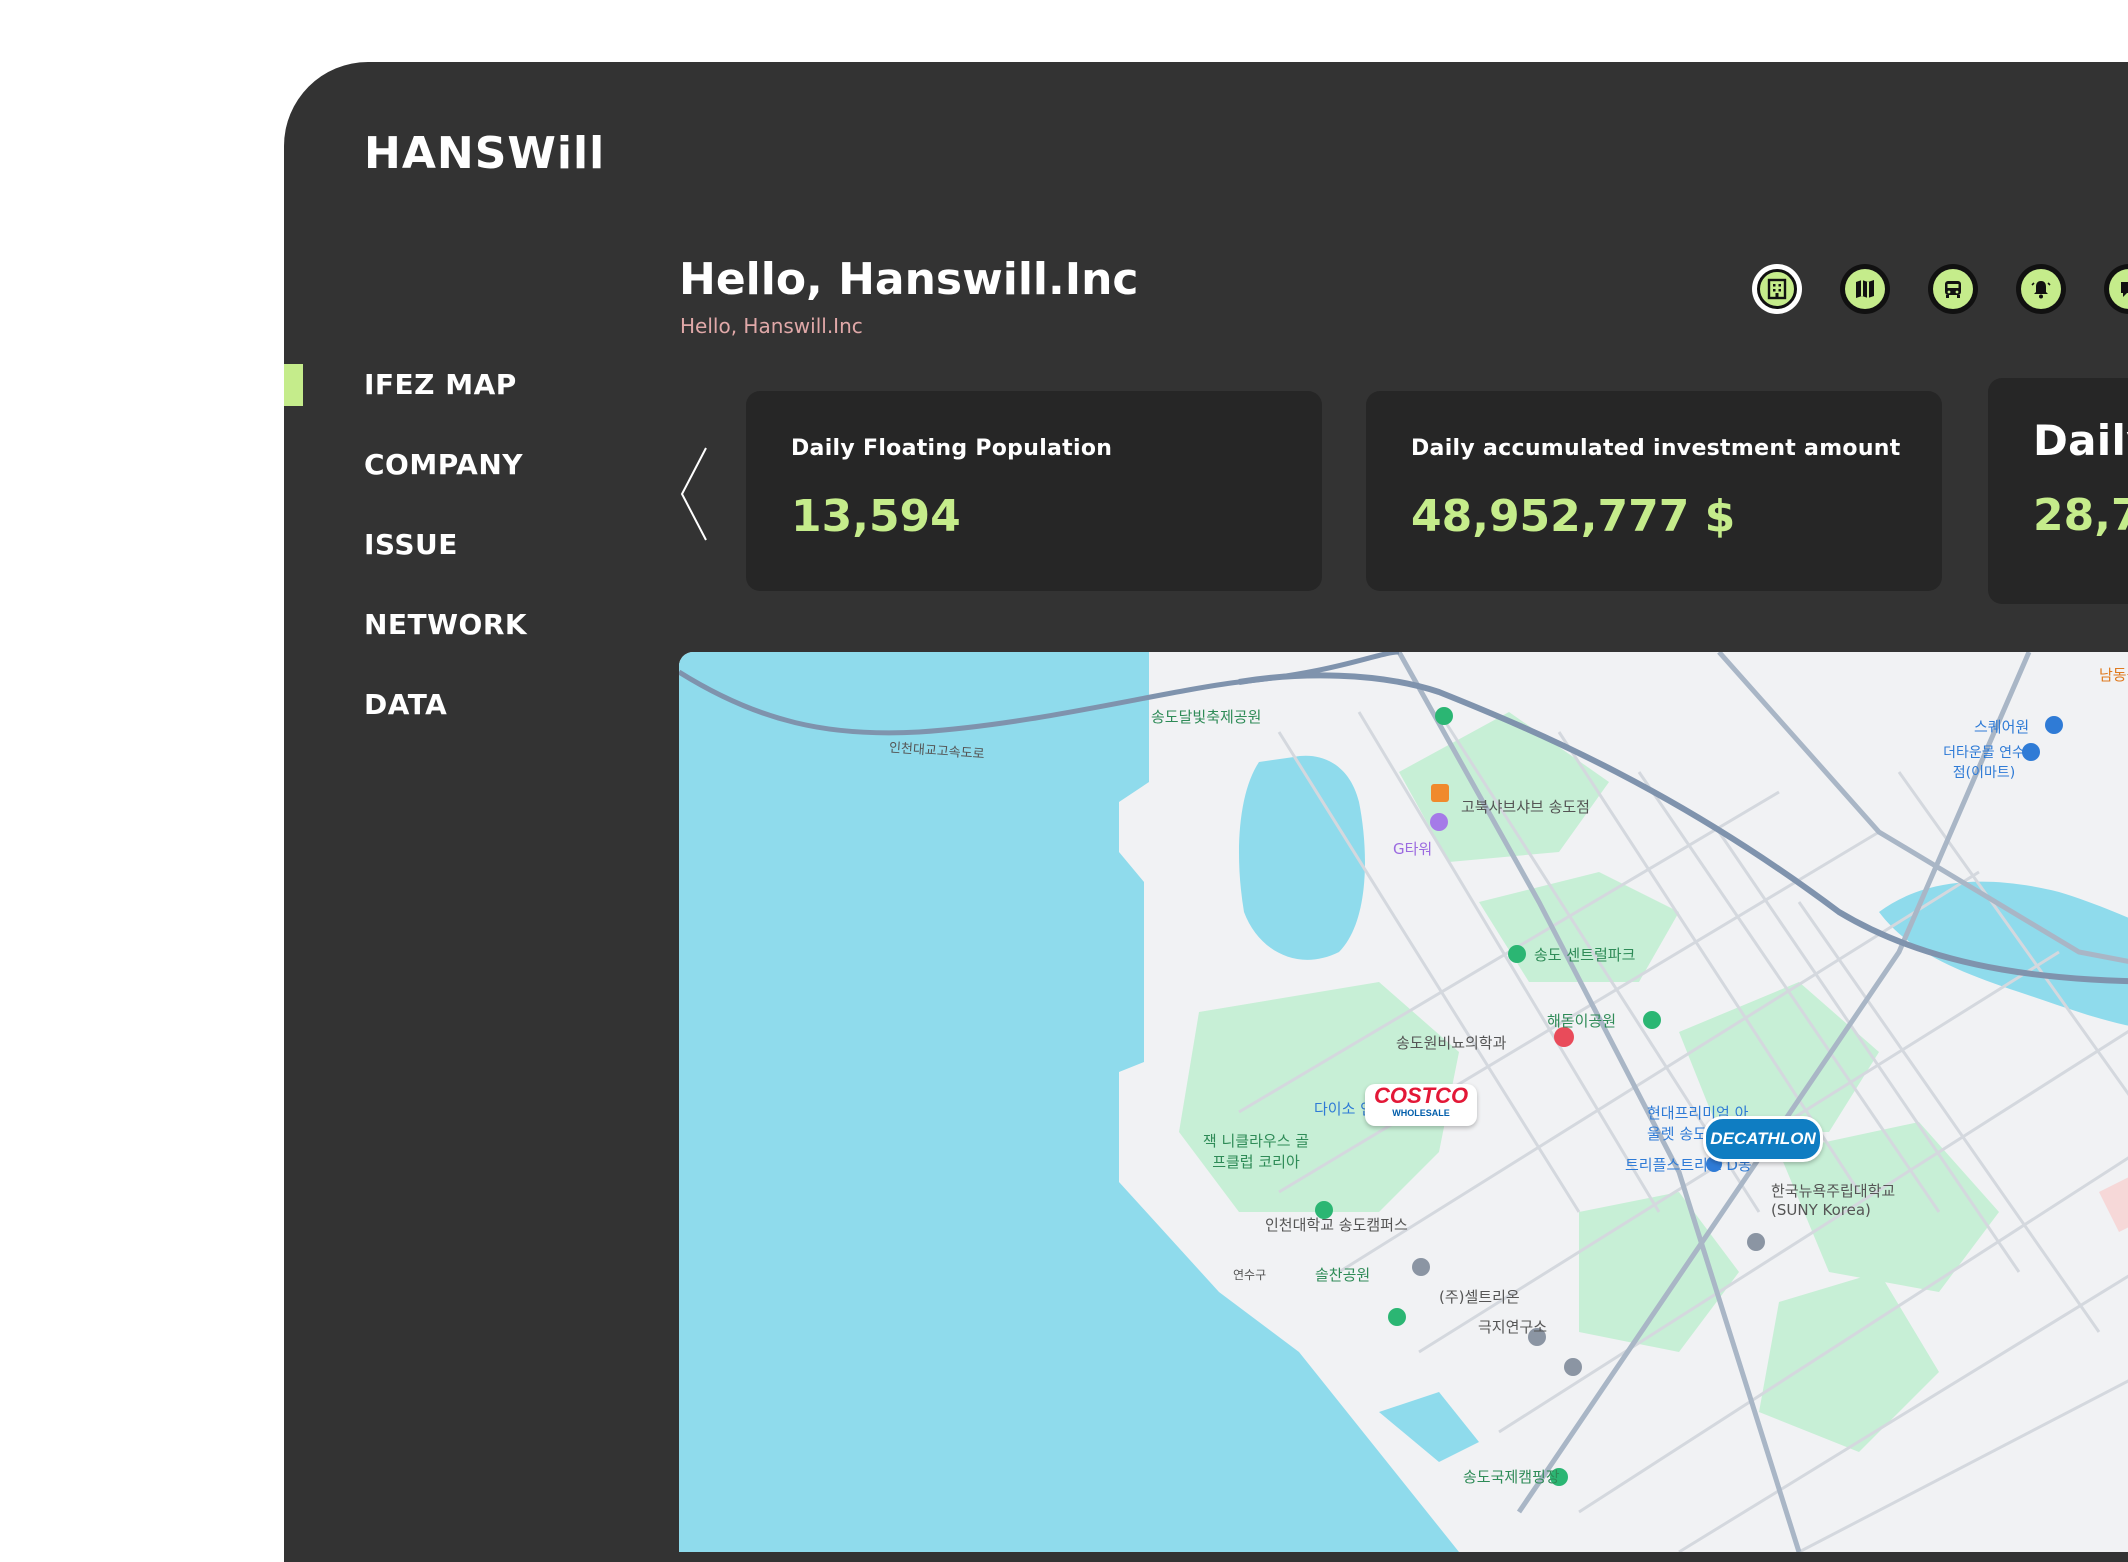 This screenshot has width=2128, height=1562. I want to click on map-label-restaurant: 고북샤브샤브 송도점, so click(1525, 806).